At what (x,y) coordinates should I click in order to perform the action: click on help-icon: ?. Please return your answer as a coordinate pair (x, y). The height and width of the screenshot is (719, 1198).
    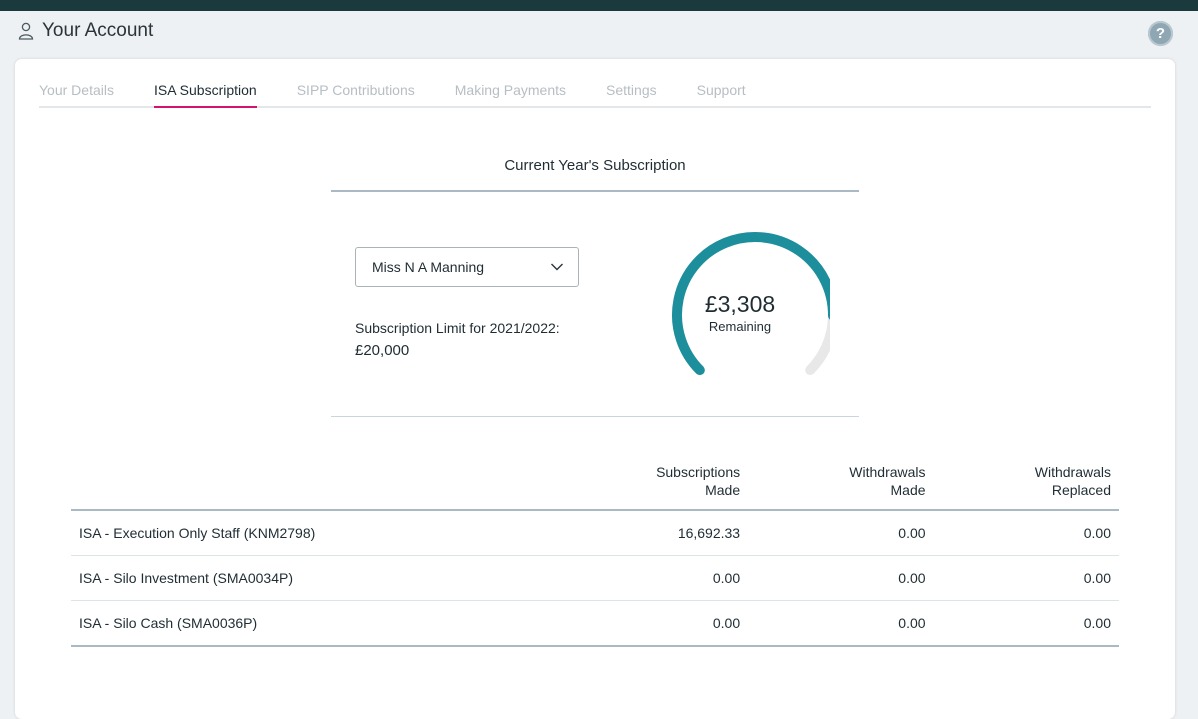
    Looking at the image, I should click on (1160, 33).